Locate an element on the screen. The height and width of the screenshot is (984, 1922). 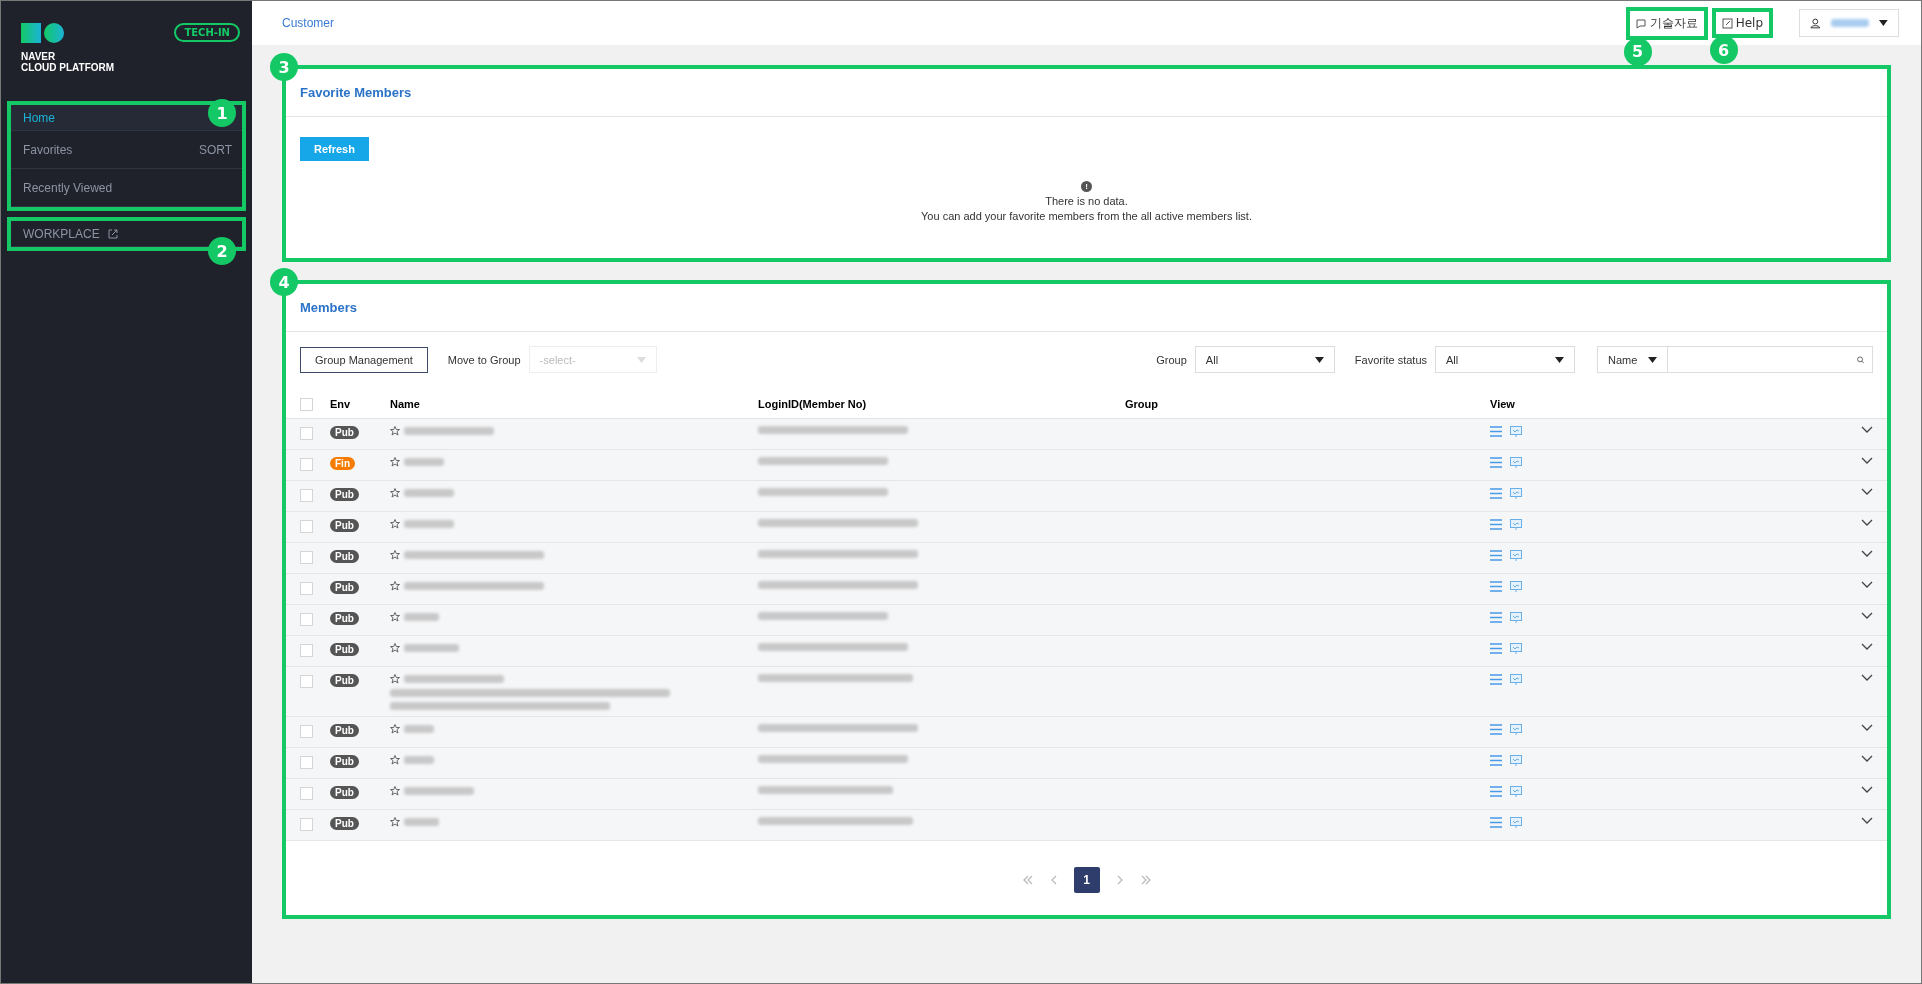
nav-item: Favorites SORT is located at coordinates (126, 150).